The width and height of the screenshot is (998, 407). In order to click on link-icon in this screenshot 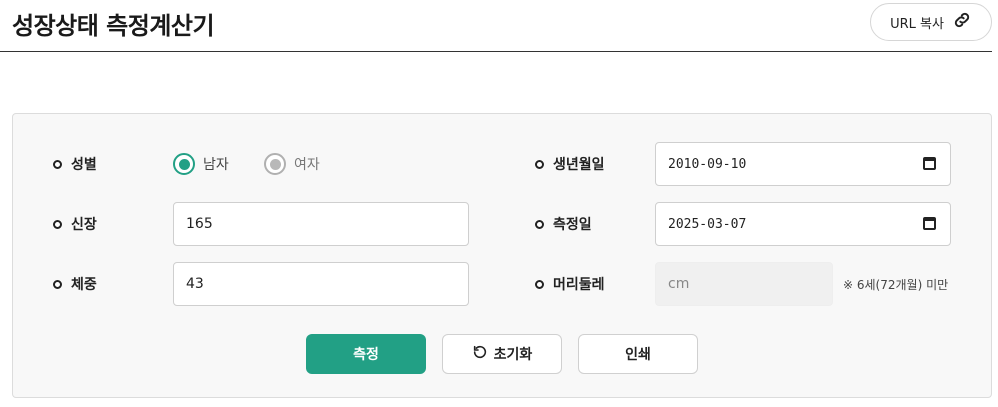, I will do `click(962, 22)`.